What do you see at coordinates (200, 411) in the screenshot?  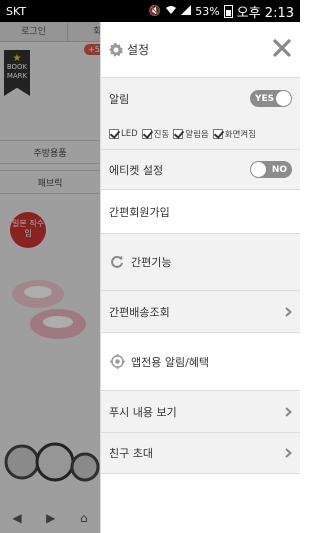 I see `push-view-row: 푸시 내용 보기` at bounding box center [200, 411].